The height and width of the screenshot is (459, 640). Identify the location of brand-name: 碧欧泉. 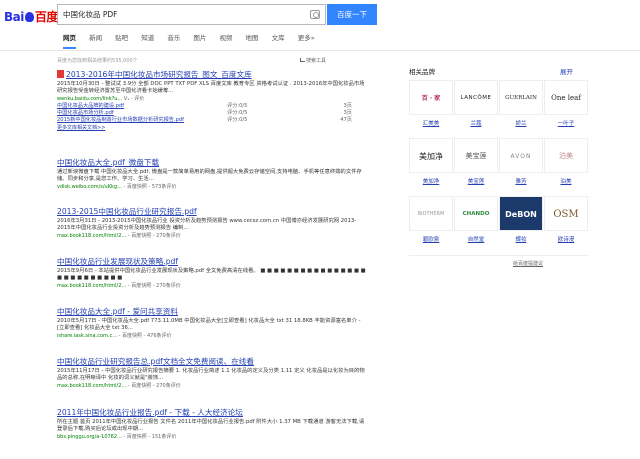
(431, 240).